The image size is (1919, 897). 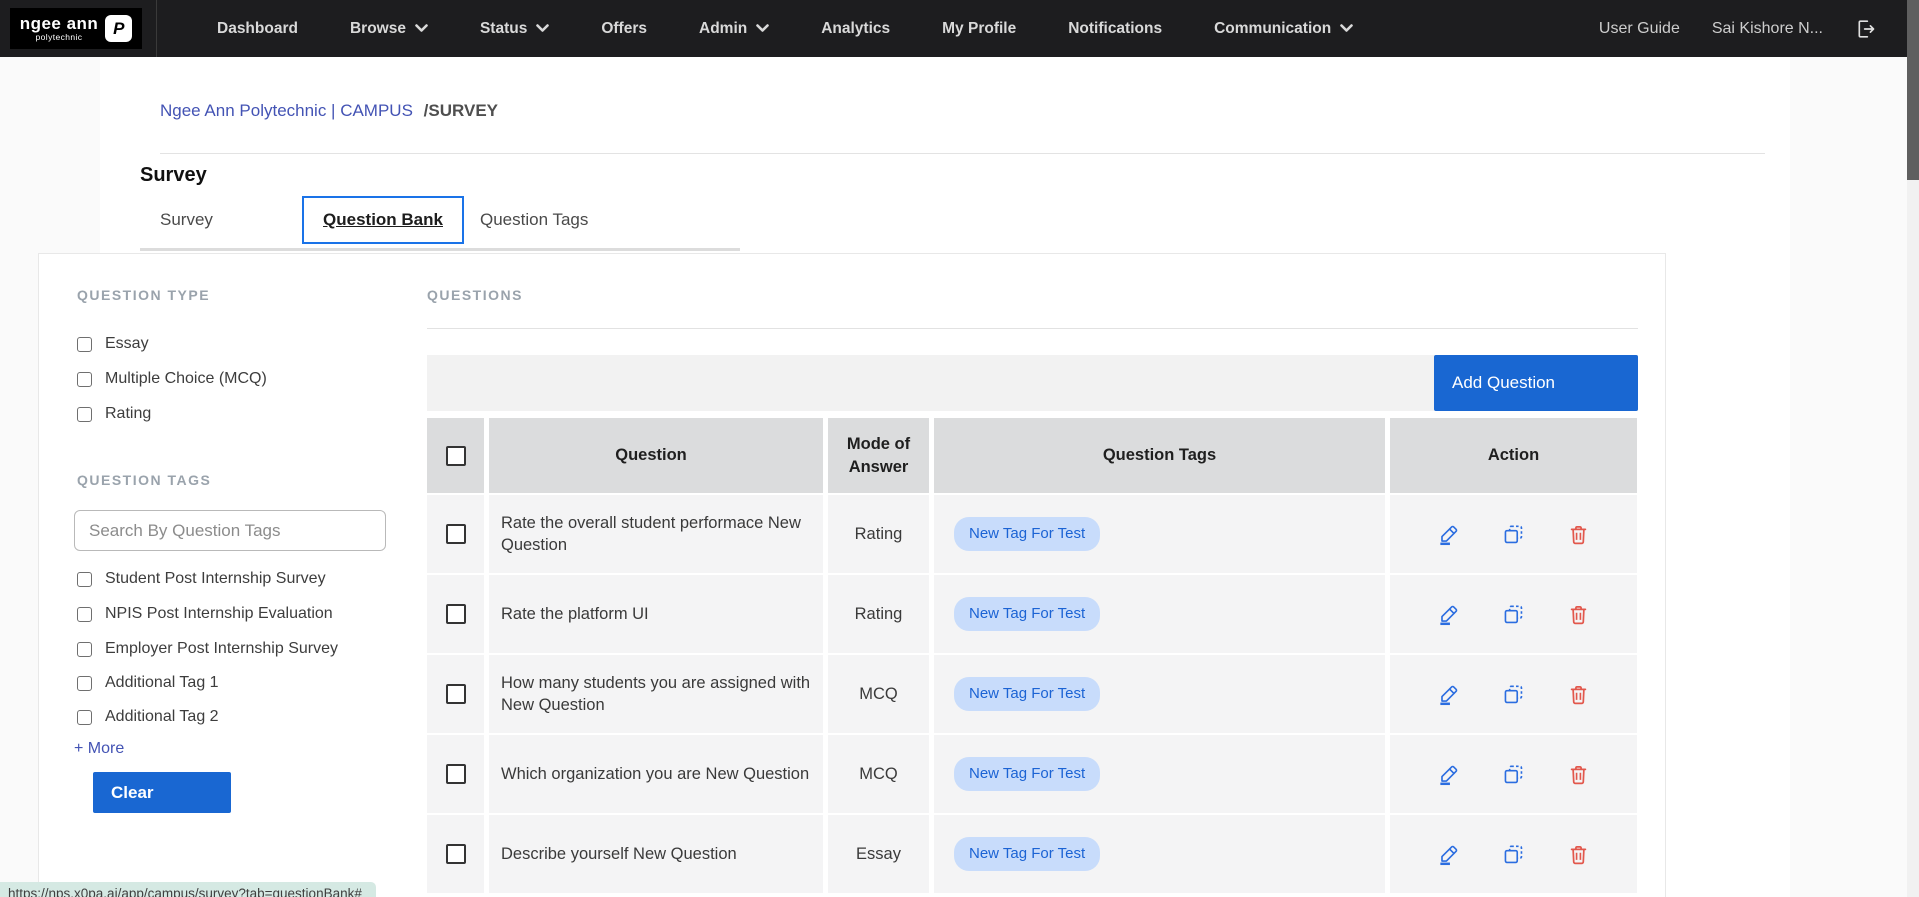 I want to click on col-header-mode-of-answer: Mode of Answer, so click(x=878, y=455).